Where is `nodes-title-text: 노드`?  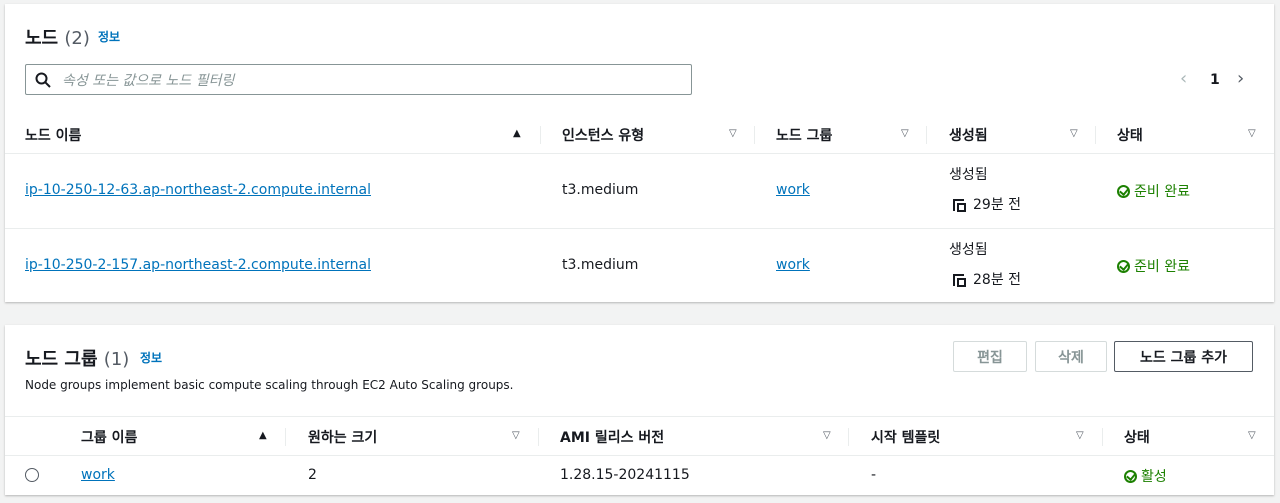 nodes-title-text: 노드 is located at coordinates (42, 38).